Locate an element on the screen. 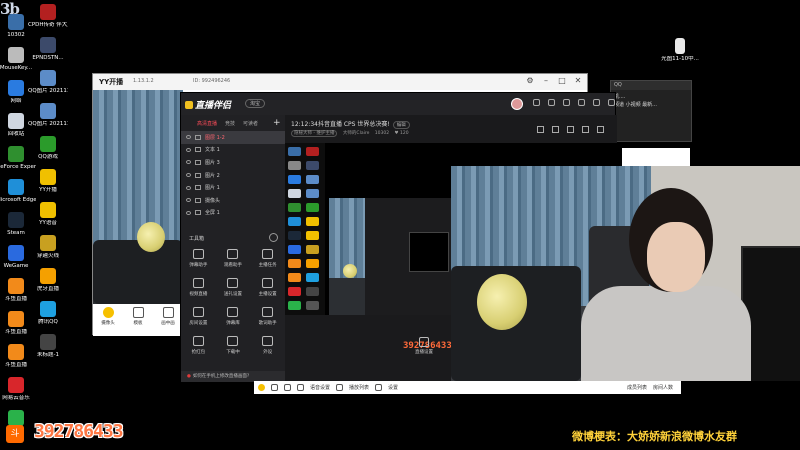  settings-icon is located at coordinates (566, 102).